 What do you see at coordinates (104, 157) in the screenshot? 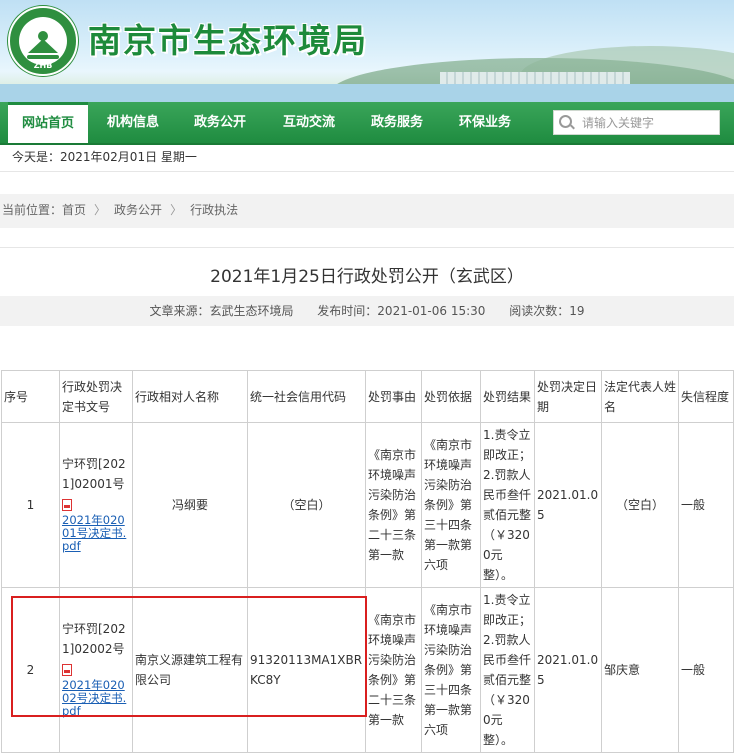
I see `current-date: 今天是：2021年02月01日 星期一` at bounding box center [104, 157].